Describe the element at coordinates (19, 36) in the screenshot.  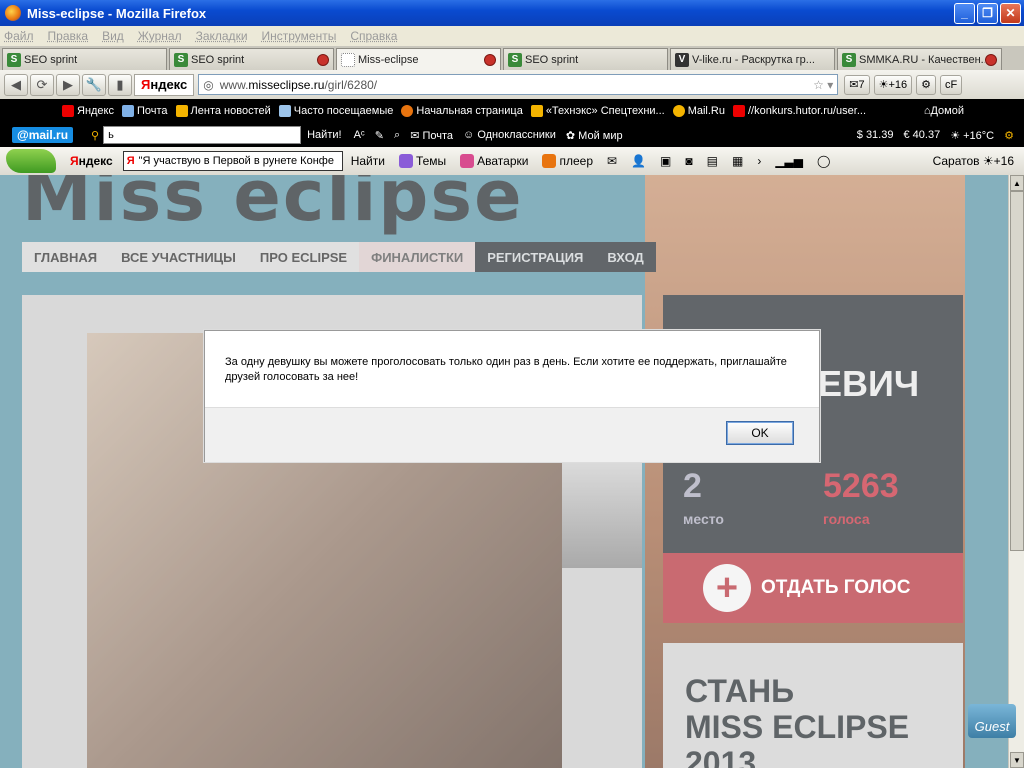
I see `menu-file: Файл` at that location.